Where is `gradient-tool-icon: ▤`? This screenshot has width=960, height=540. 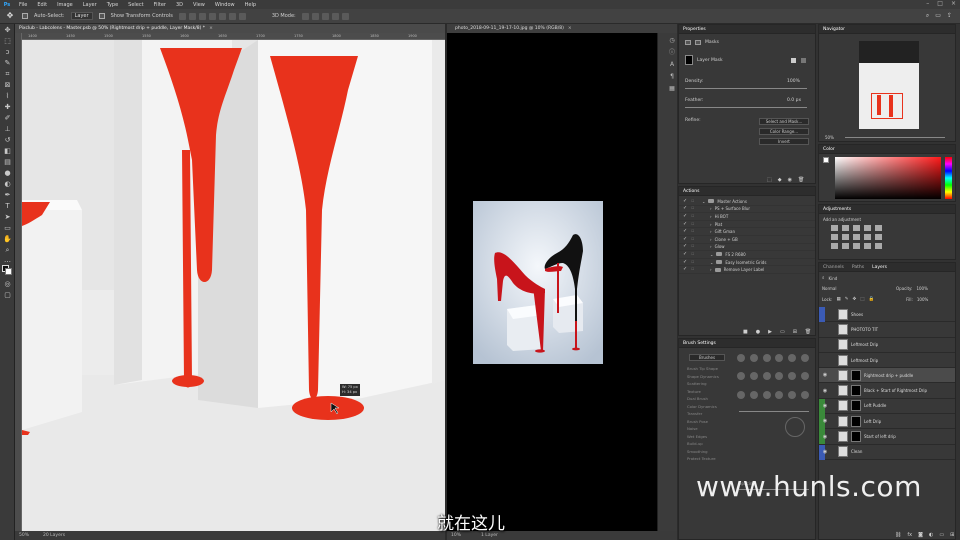 gradient-tool-icon: ▤ is located at coordinates (7, 162).